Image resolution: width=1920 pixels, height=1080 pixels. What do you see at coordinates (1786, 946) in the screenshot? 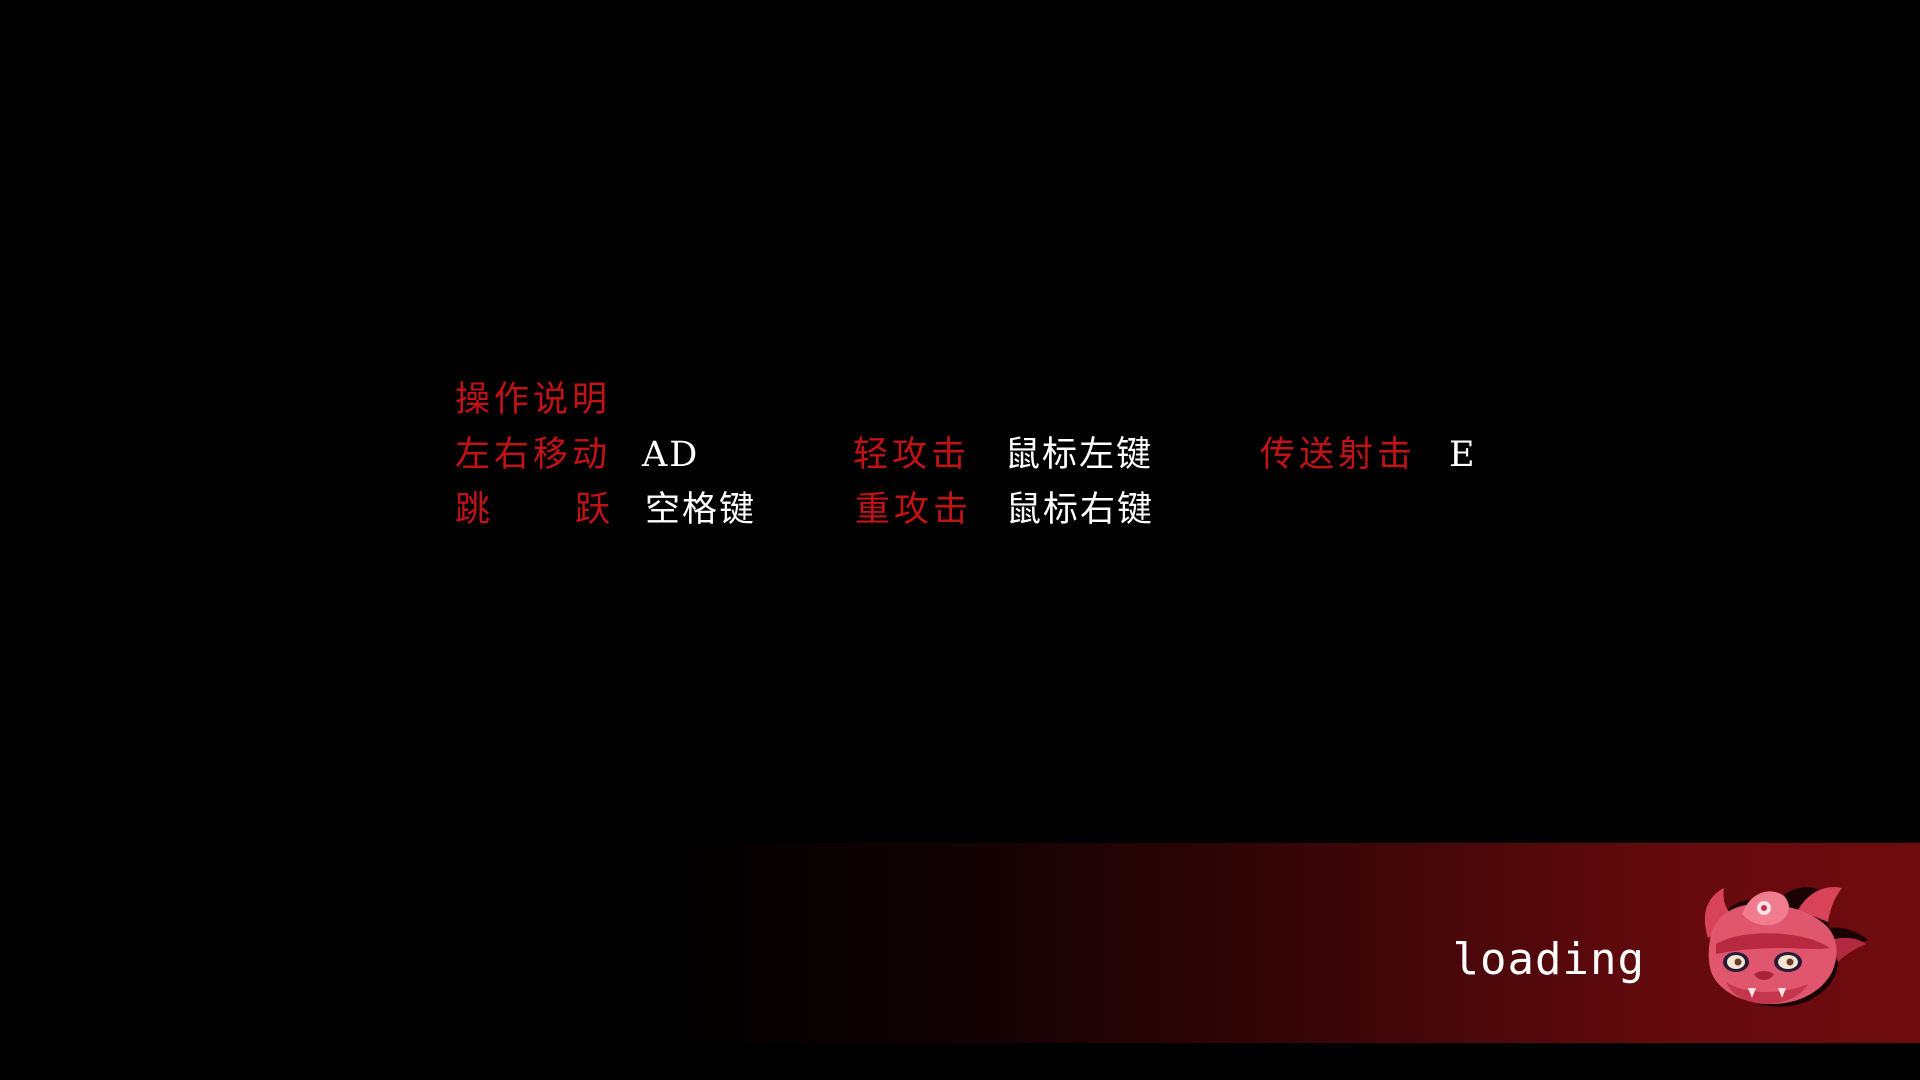
I see `demon-mask-icon` at bounding box center [1786, 946].